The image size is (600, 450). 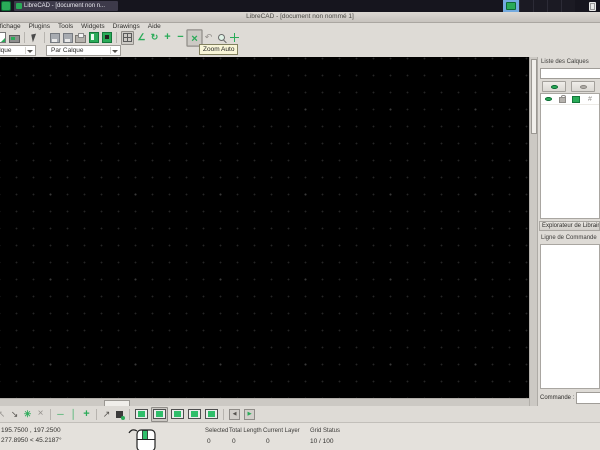 I want to click on layer-list: #, so click(x=570, y=156).